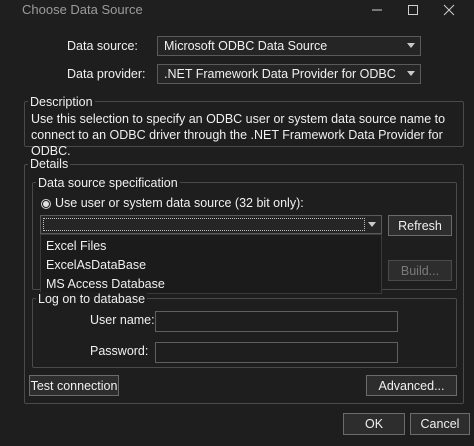 The width and height of the screenshot is (474, 446). What do you see at coordinates (102, 46) in the screenshot?
I see `data-source-label: Data source:` at bounding box center [102, 46].